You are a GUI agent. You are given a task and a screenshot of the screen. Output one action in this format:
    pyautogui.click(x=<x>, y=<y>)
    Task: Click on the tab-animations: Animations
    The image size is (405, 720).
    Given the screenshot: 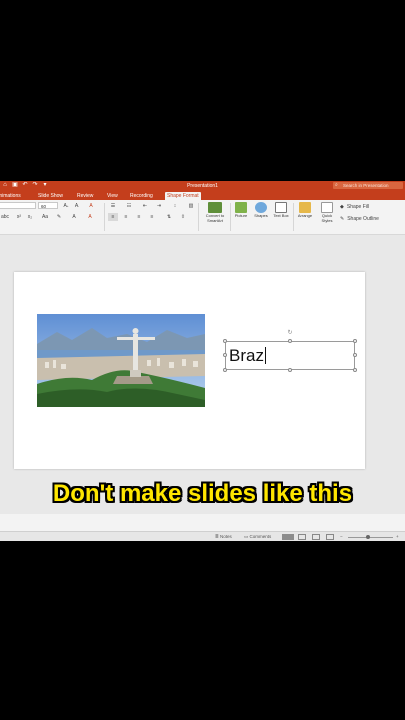 What is the action you would take?
    pyautogui.click(x=11, y=196)
    